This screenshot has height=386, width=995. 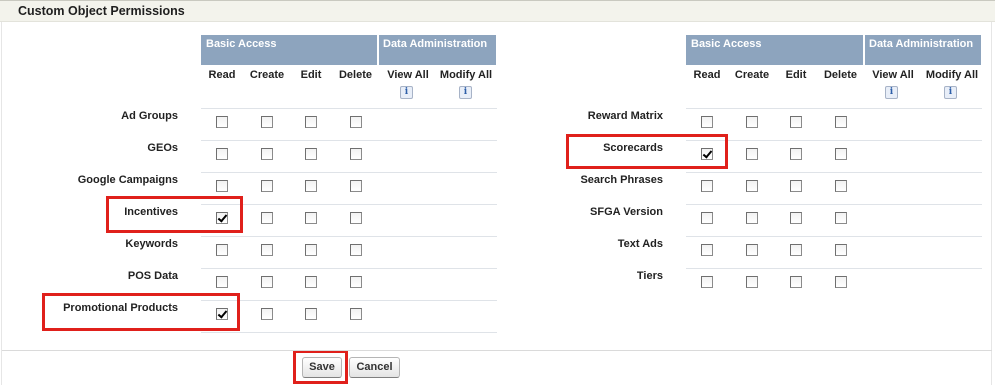 I want to click on pos-data-create-checkbox, so click(x=267, y=282).